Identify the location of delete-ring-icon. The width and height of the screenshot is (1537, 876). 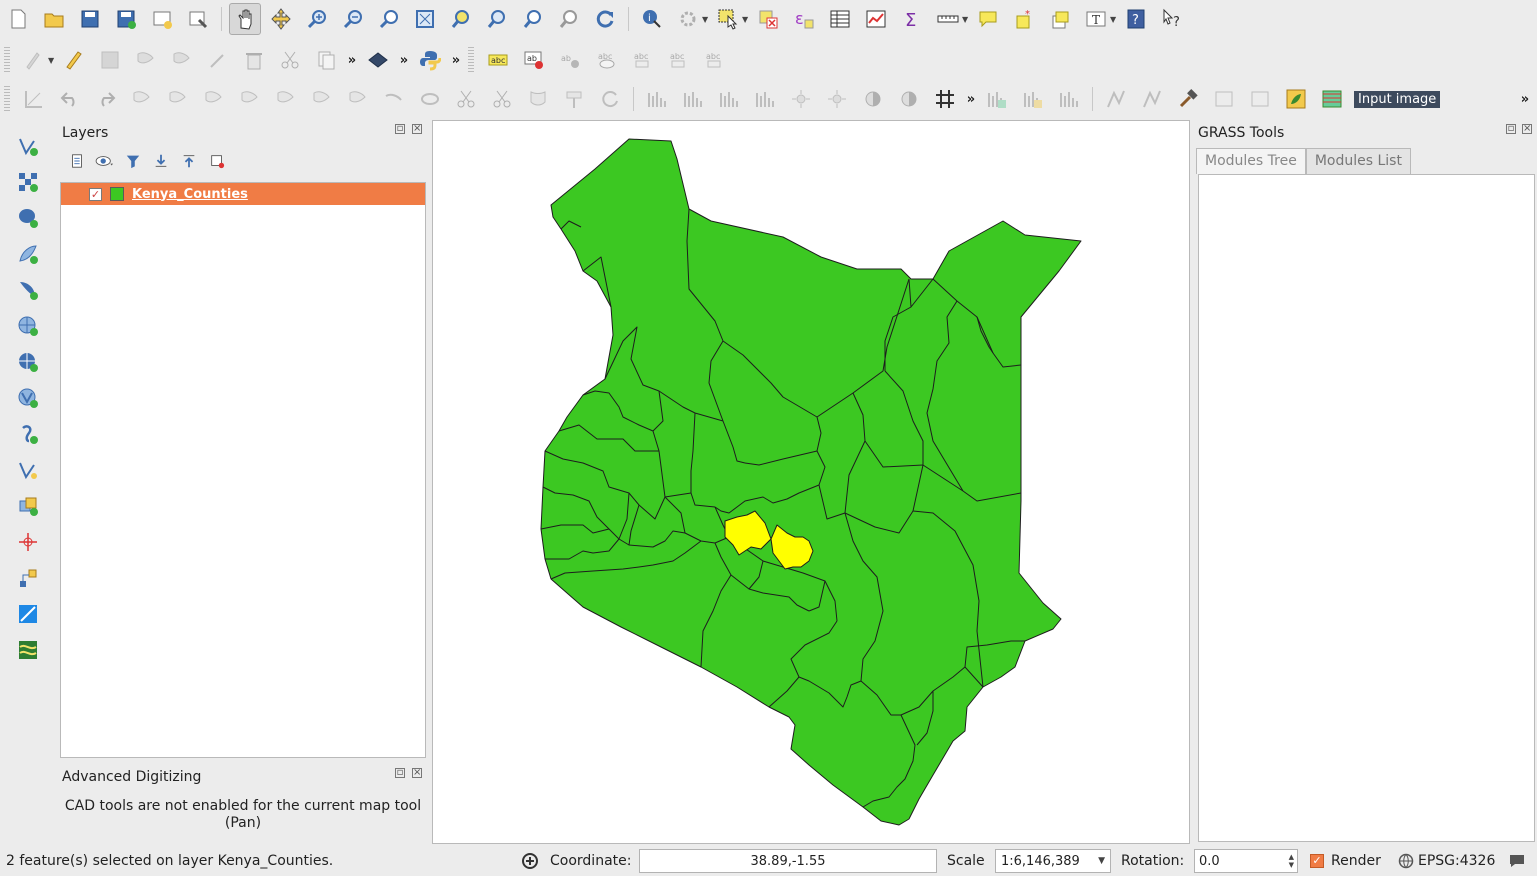
(322, 99).